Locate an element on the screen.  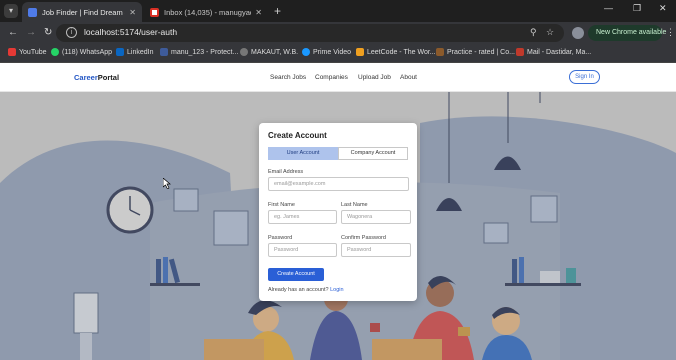
logo-part-career: Career is located at coordinates (86, 77).